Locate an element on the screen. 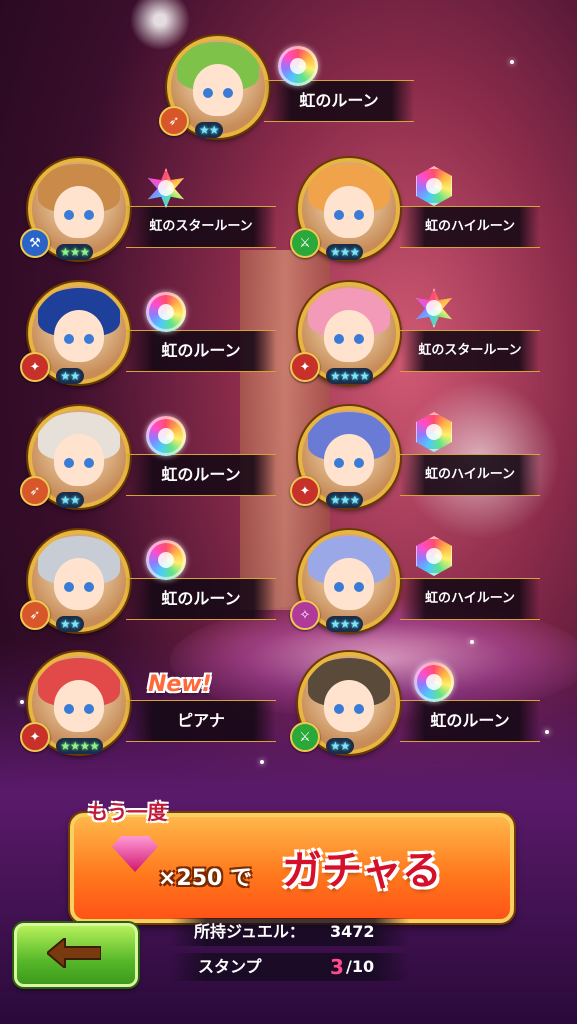 Image resolution: width=577 pixels, height=1024 pixels. jewel-count-row: 所持ジュエル： 3472 is located at coordinates (290, 932).